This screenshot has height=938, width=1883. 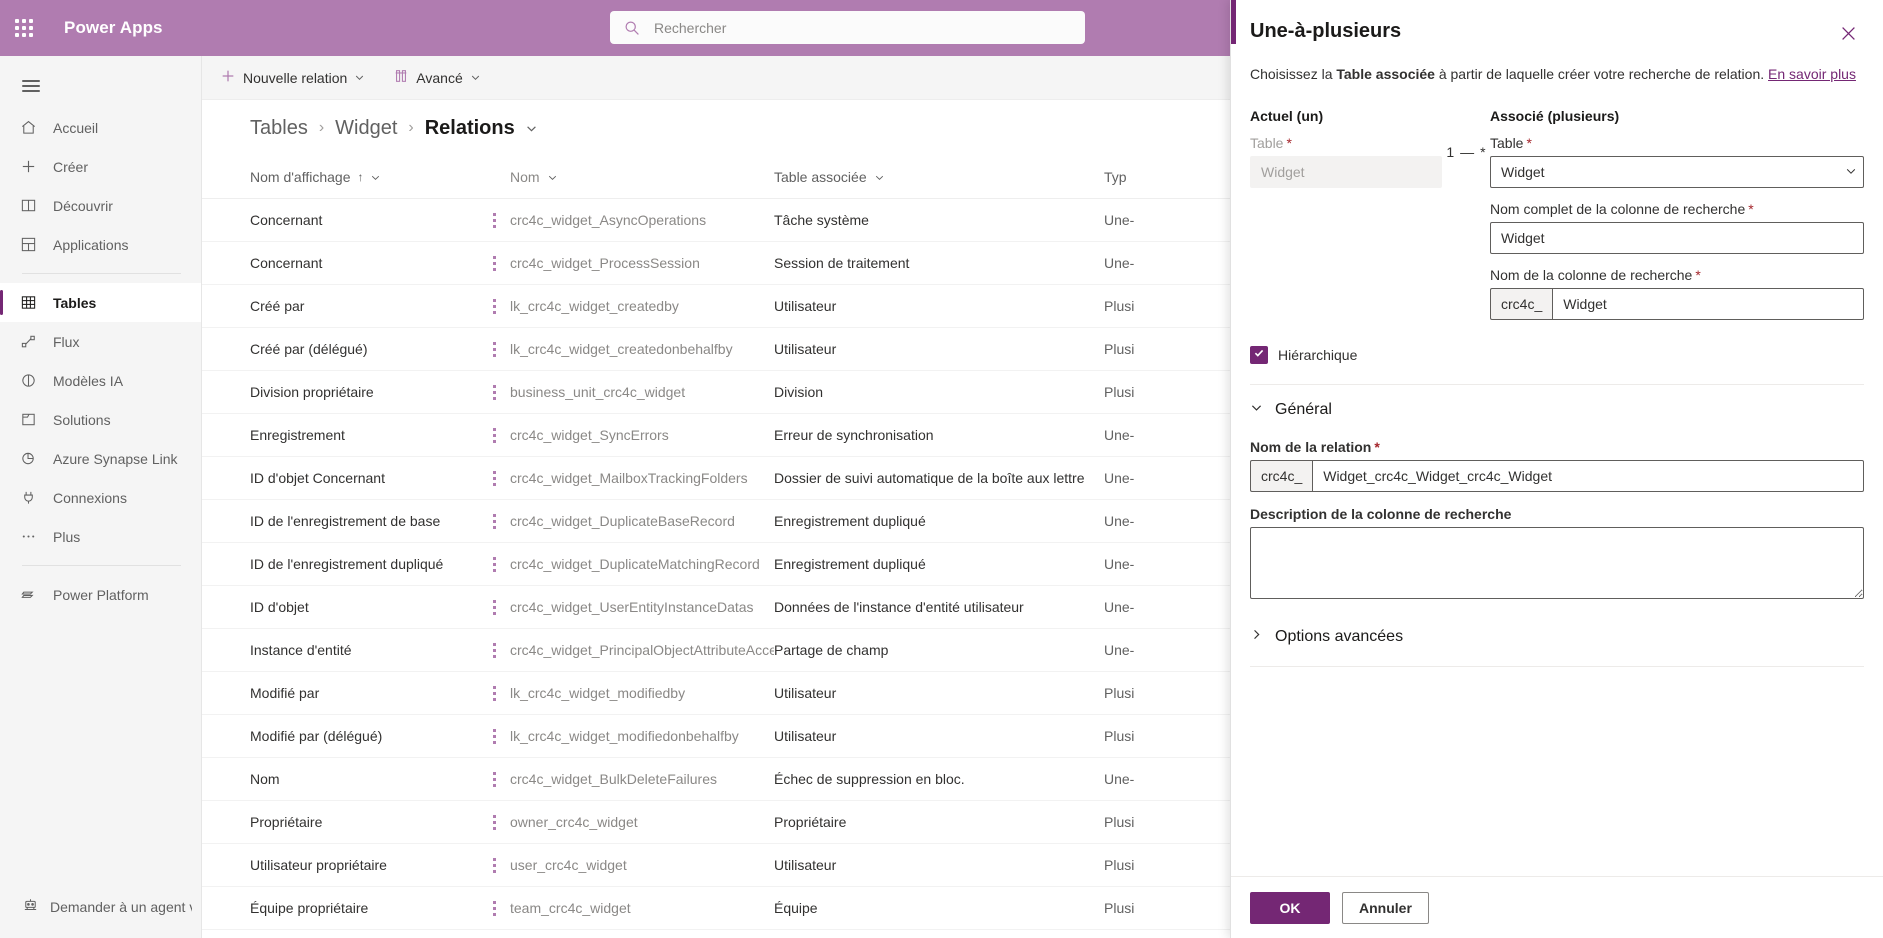 What do you see at coordinates (1588, 476) in the screenshot?
I see `relation-name-input: Widget_crc4c_Widget_crc4c_Widget` at bounding box center [1588, 476].